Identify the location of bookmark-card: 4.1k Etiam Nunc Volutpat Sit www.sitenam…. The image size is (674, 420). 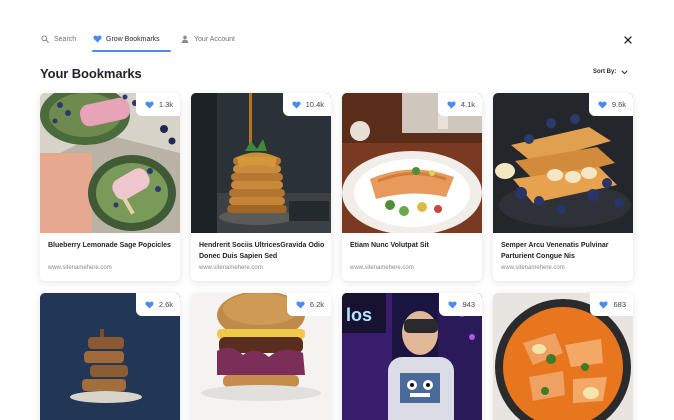
(412, 187).